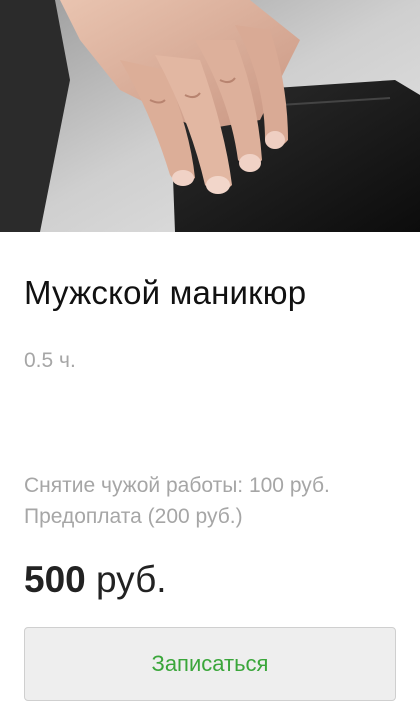 This screenshot has height=727, width=420. Describe the element at coordinates (50, 360) in the screenshot. I see `service-duration: 0.5 ч.` at that location.